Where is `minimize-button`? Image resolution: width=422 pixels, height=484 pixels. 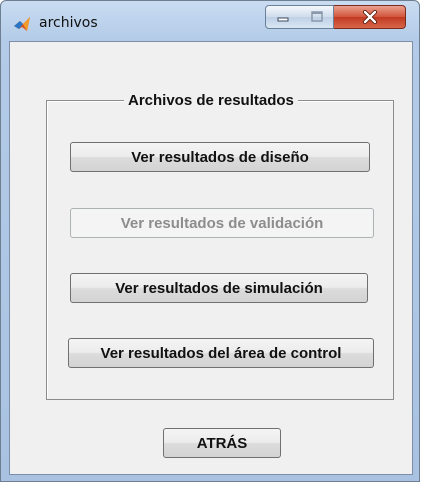 minimize-button is located at coordinates (283, 17).